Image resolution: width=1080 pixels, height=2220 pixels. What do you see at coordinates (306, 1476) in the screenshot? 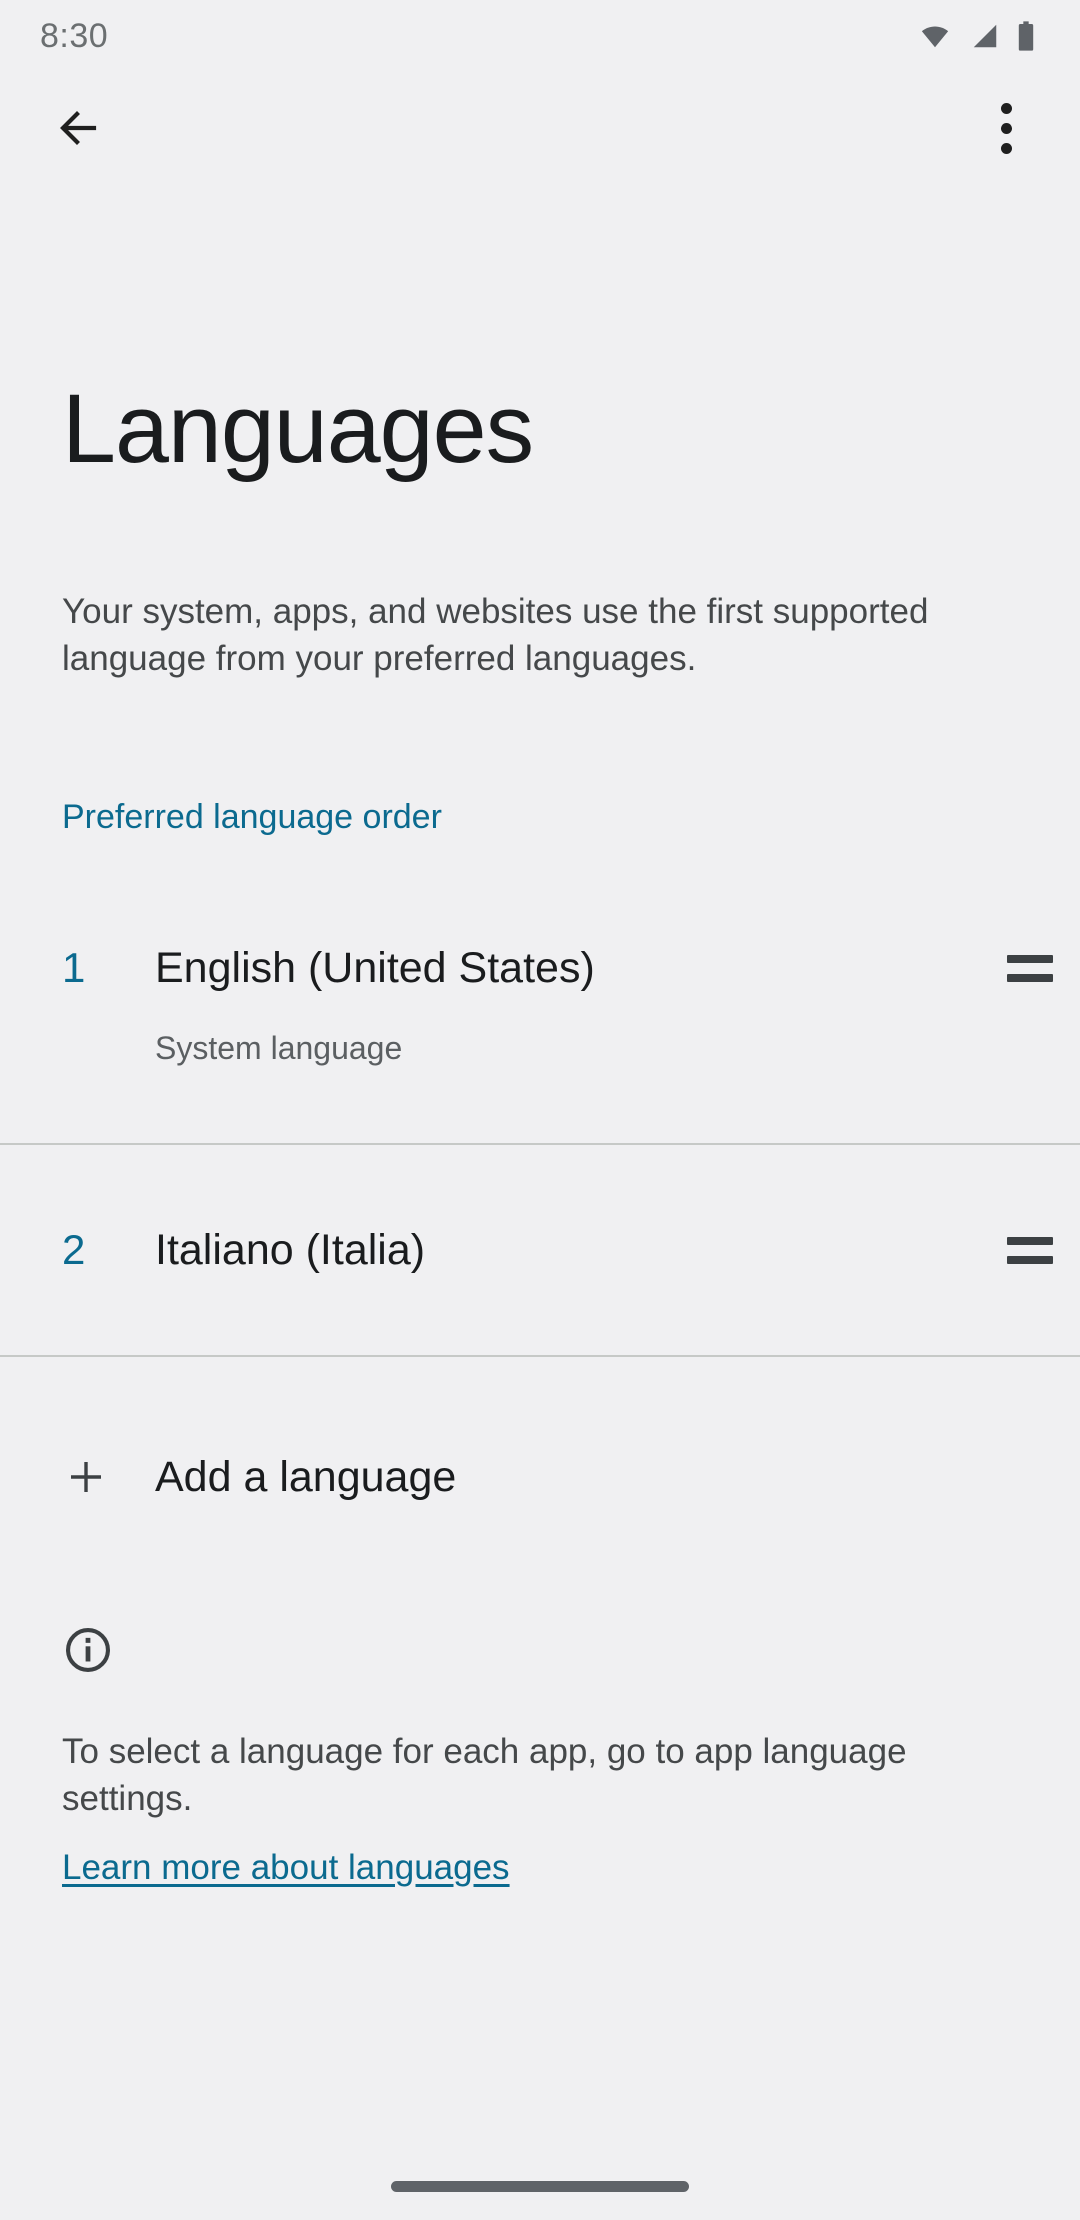
I see `add-language-label: Add a language` at bounding box center [306, 1476].